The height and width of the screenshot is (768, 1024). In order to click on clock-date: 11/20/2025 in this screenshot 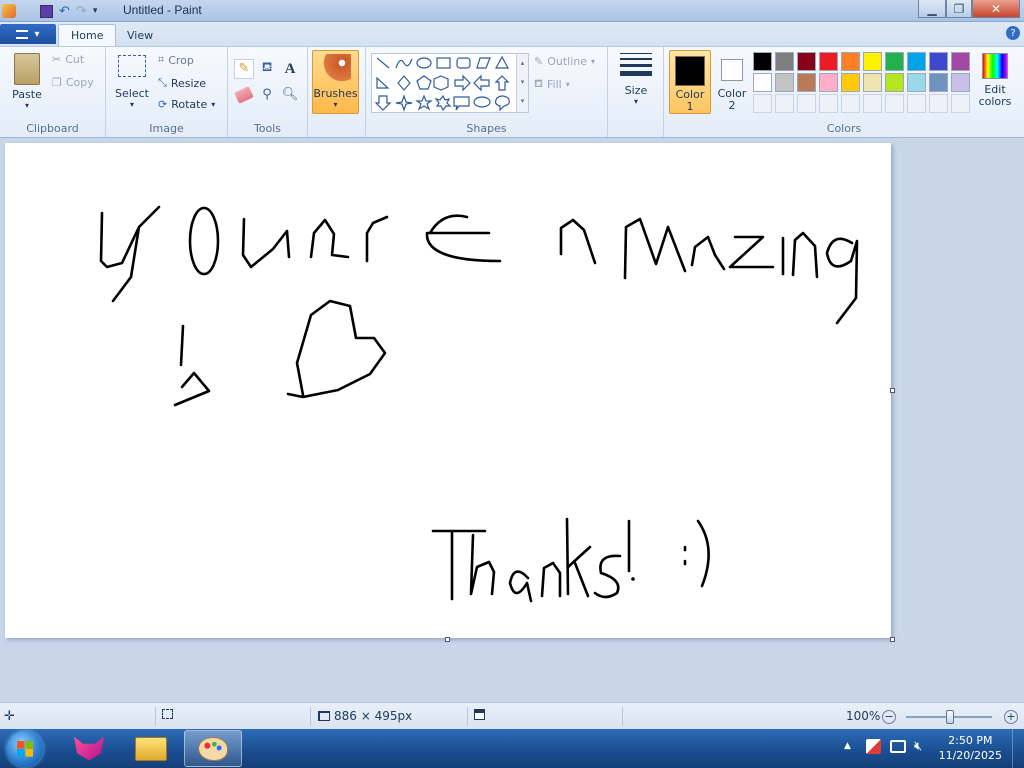, I will do `click(970, 755)`.